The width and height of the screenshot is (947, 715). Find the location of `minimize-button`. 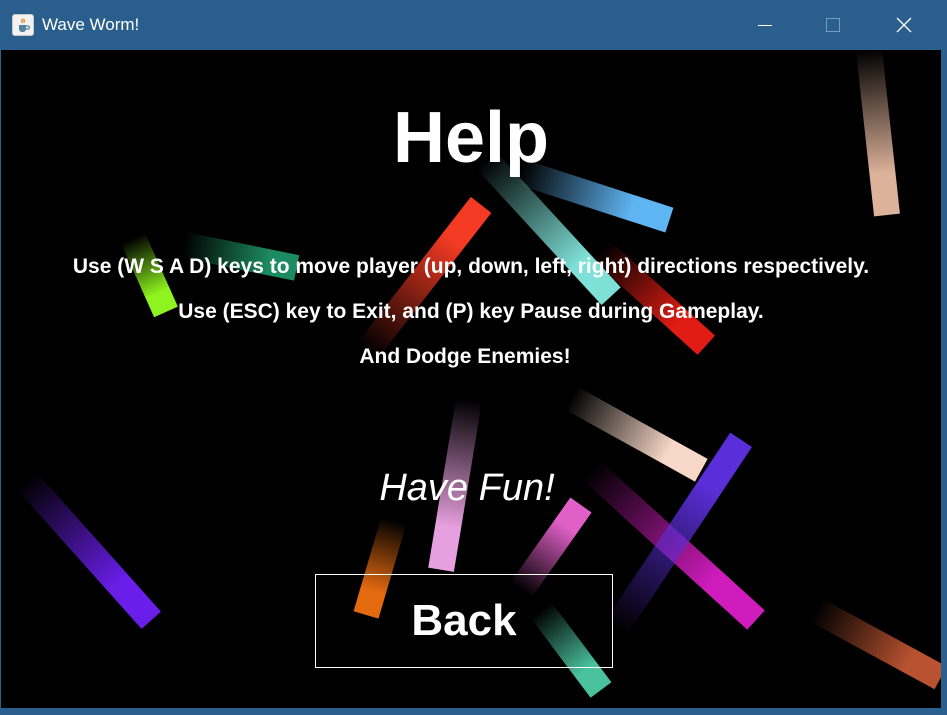

minimize-button is located at coordinates (765, 25).